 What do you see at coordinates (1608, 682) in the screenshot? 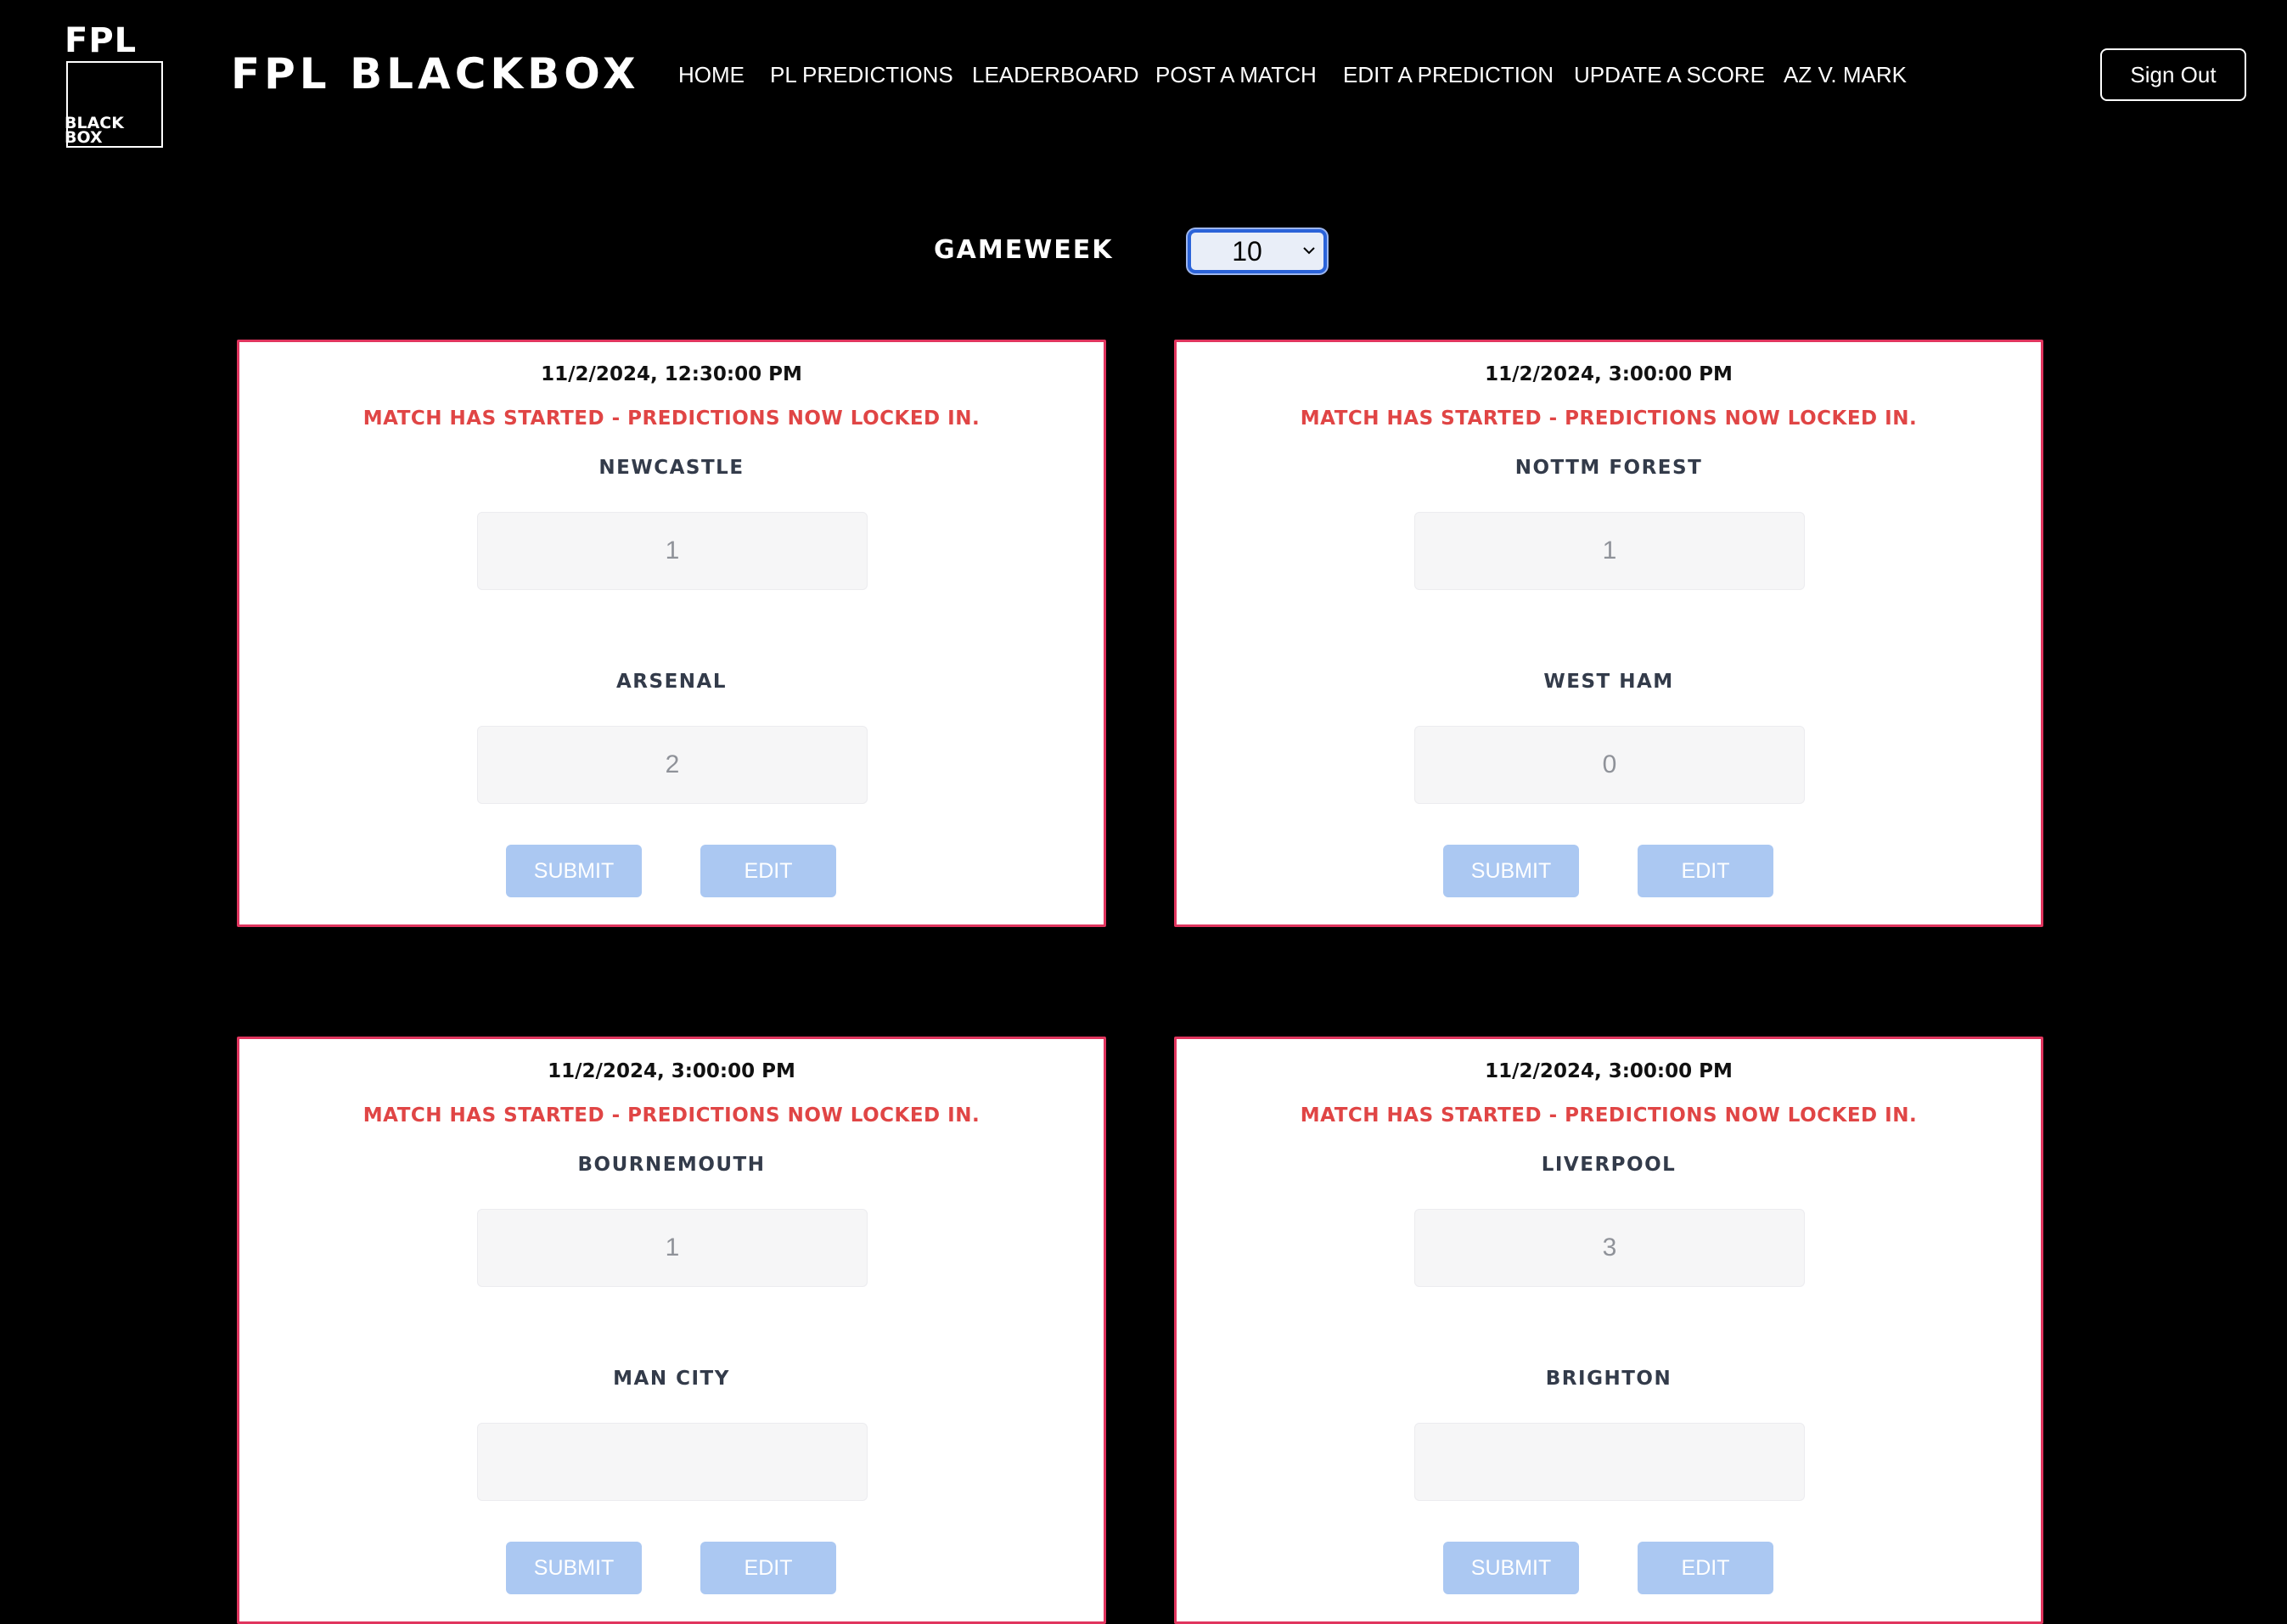
I see `away-team-name: WEST HAM` at bounding box center [1608, 682].